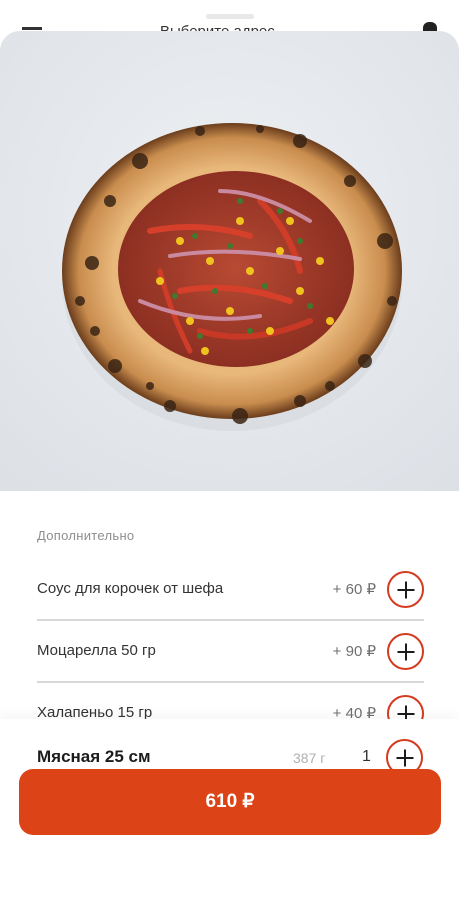  I want to click on product-weight: 387 г, so click(309, 758).